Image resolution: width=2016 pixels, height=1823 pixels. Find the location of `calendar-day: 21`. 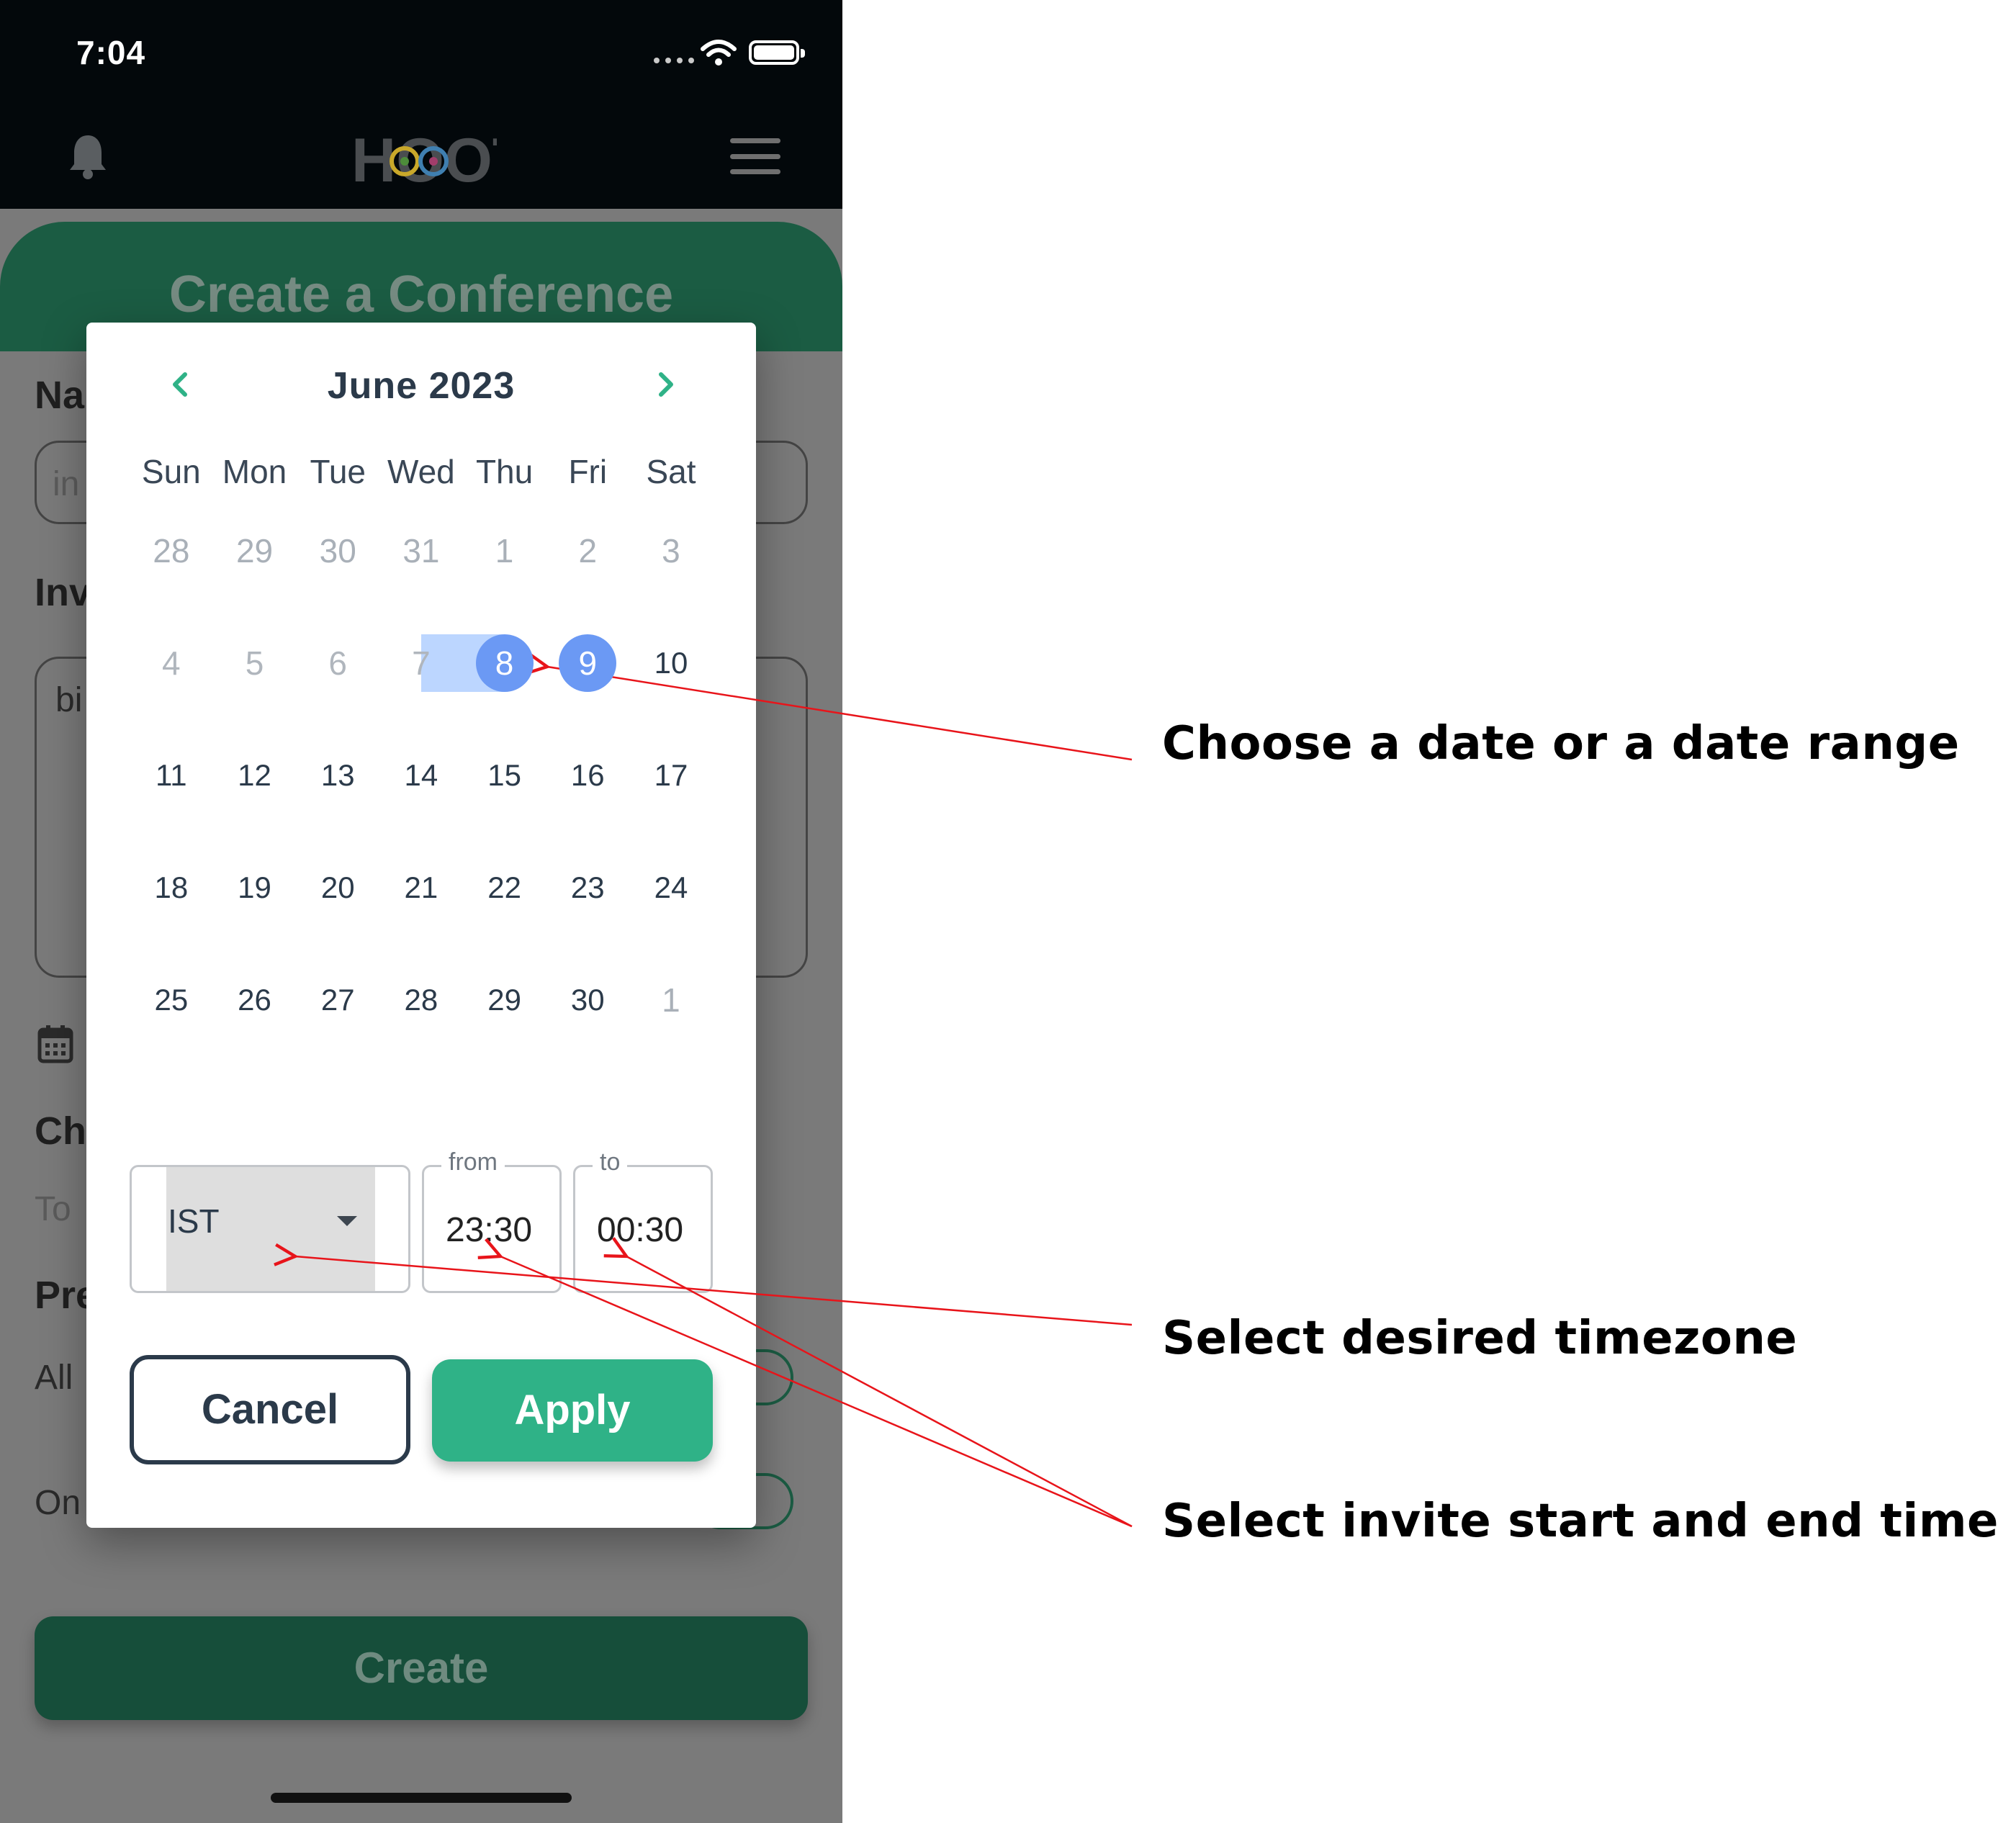

calendar-day: 21 is located at coordinates (421, 887).